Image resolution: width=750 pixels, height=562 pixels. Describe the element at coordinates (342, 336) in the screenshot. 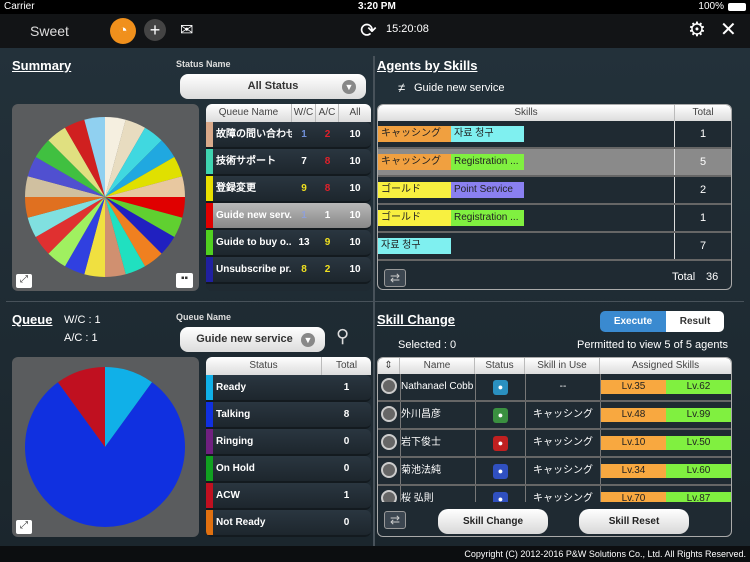

I see `search-icon: ⚲` at that location.